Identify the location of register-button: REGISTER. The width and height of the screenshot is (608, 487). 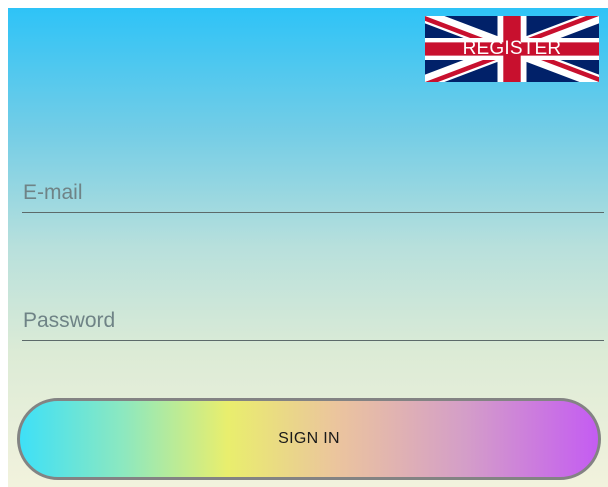
(512, 49).